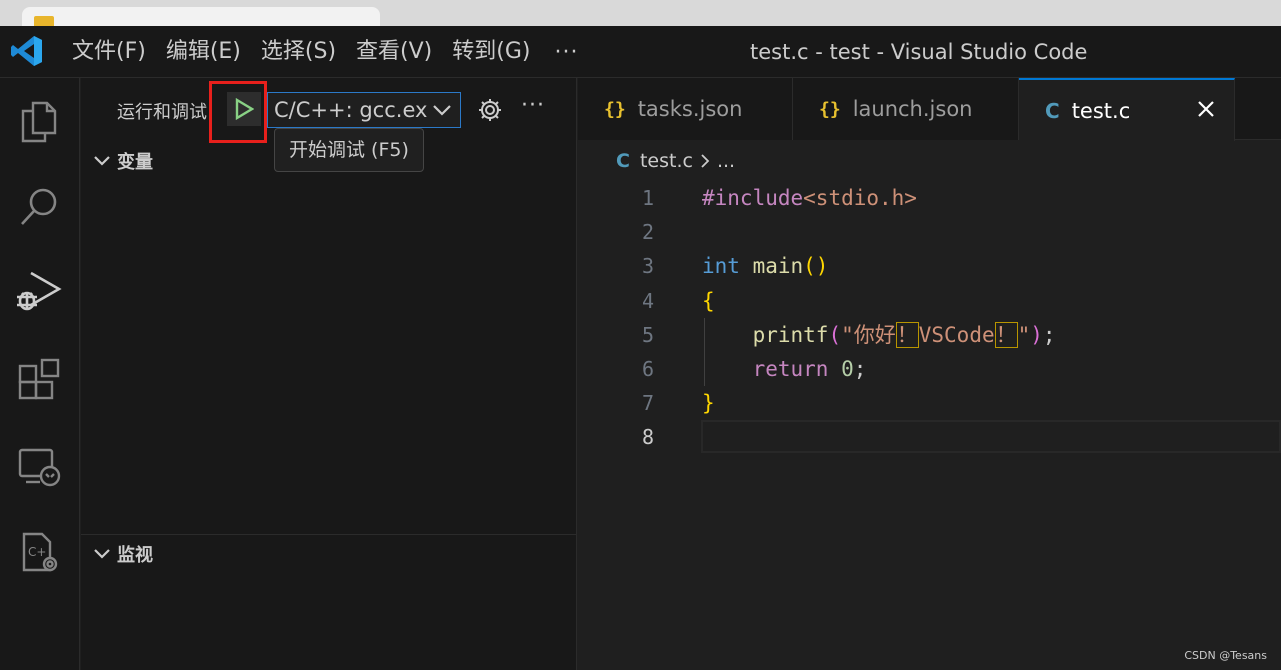 This screenshot has height=670, width=1281. I want to click on run-debug-icon, so click(39, 291).